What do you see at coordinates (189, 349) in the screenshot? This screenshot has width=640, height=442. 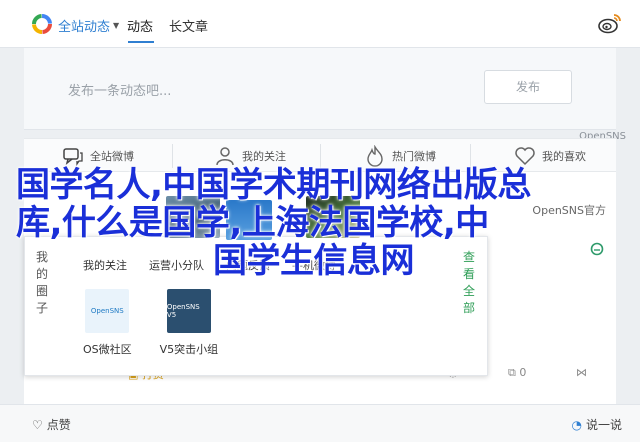 I see `group-tile-label: V5突击小组` at bounding box center [189, 349].